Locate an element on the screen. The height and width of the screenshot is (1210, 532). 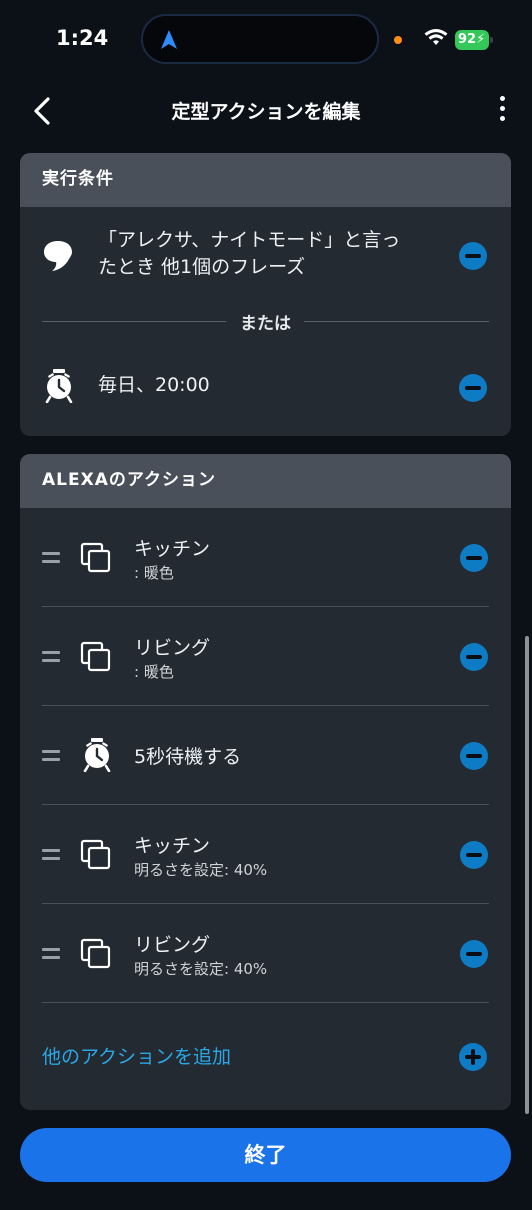
remove-trigger-voice-button is located at coordinates (473, 256).